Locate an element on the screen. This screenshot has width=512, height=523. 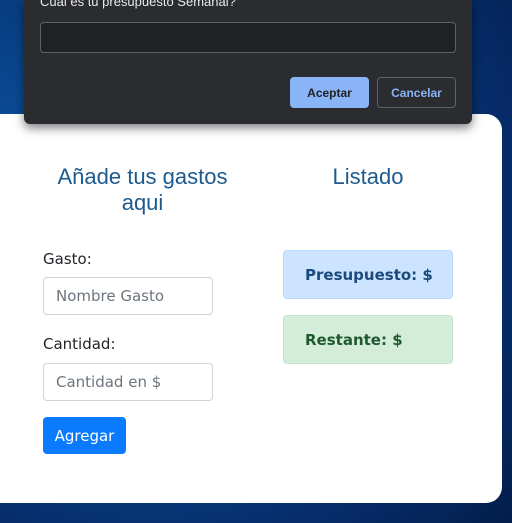
aceptar-button: Aceptar is located at coordinates (329, 92).